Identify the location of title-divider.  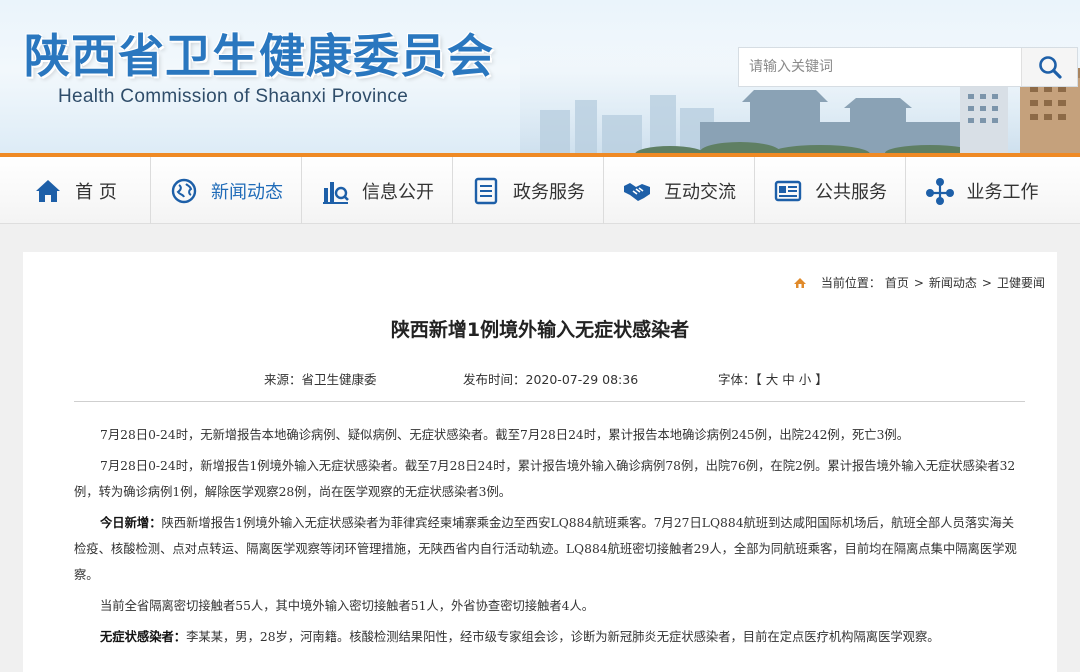
(549, 401).